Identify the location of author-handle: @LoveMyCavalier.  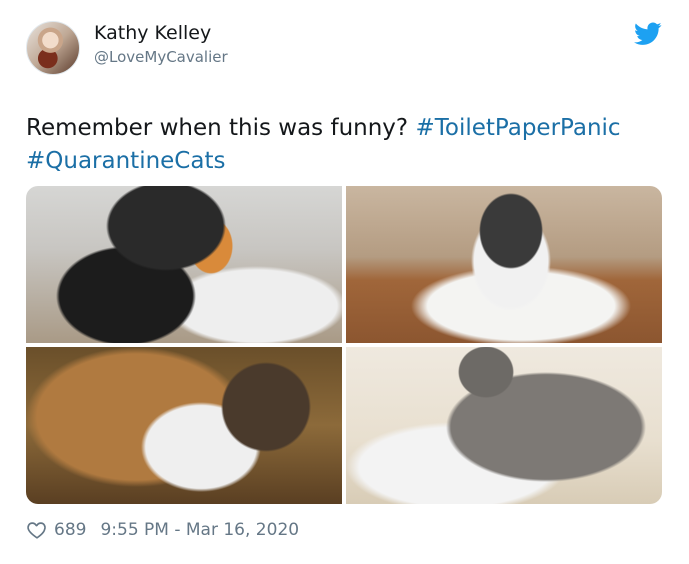
(161, 57).